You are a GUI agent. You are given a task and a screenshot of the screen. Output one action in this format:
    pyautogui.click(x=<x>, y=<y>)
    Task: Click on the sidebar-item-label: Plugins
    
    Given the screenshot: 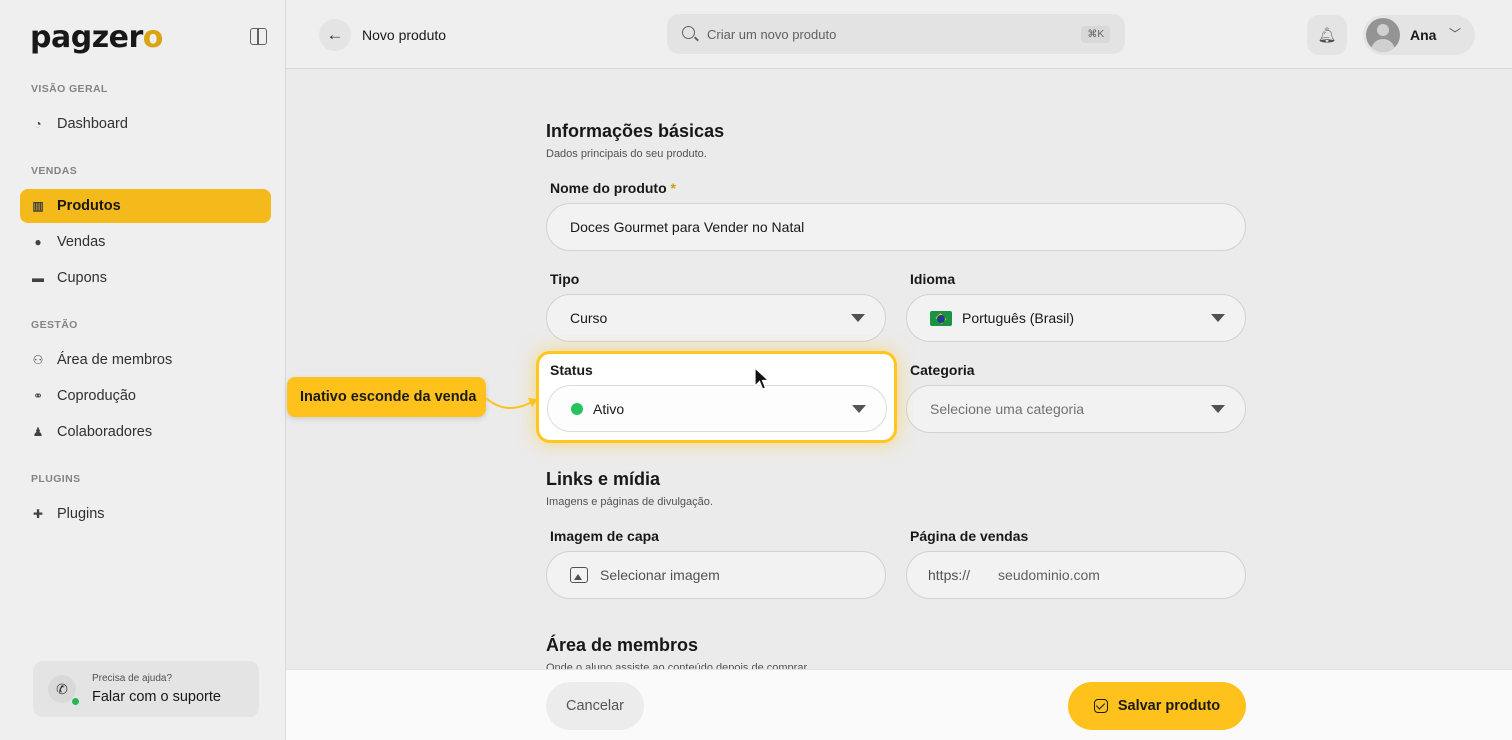 What is the action you would take?
    pyautogui.click(x=81, y=514)
    